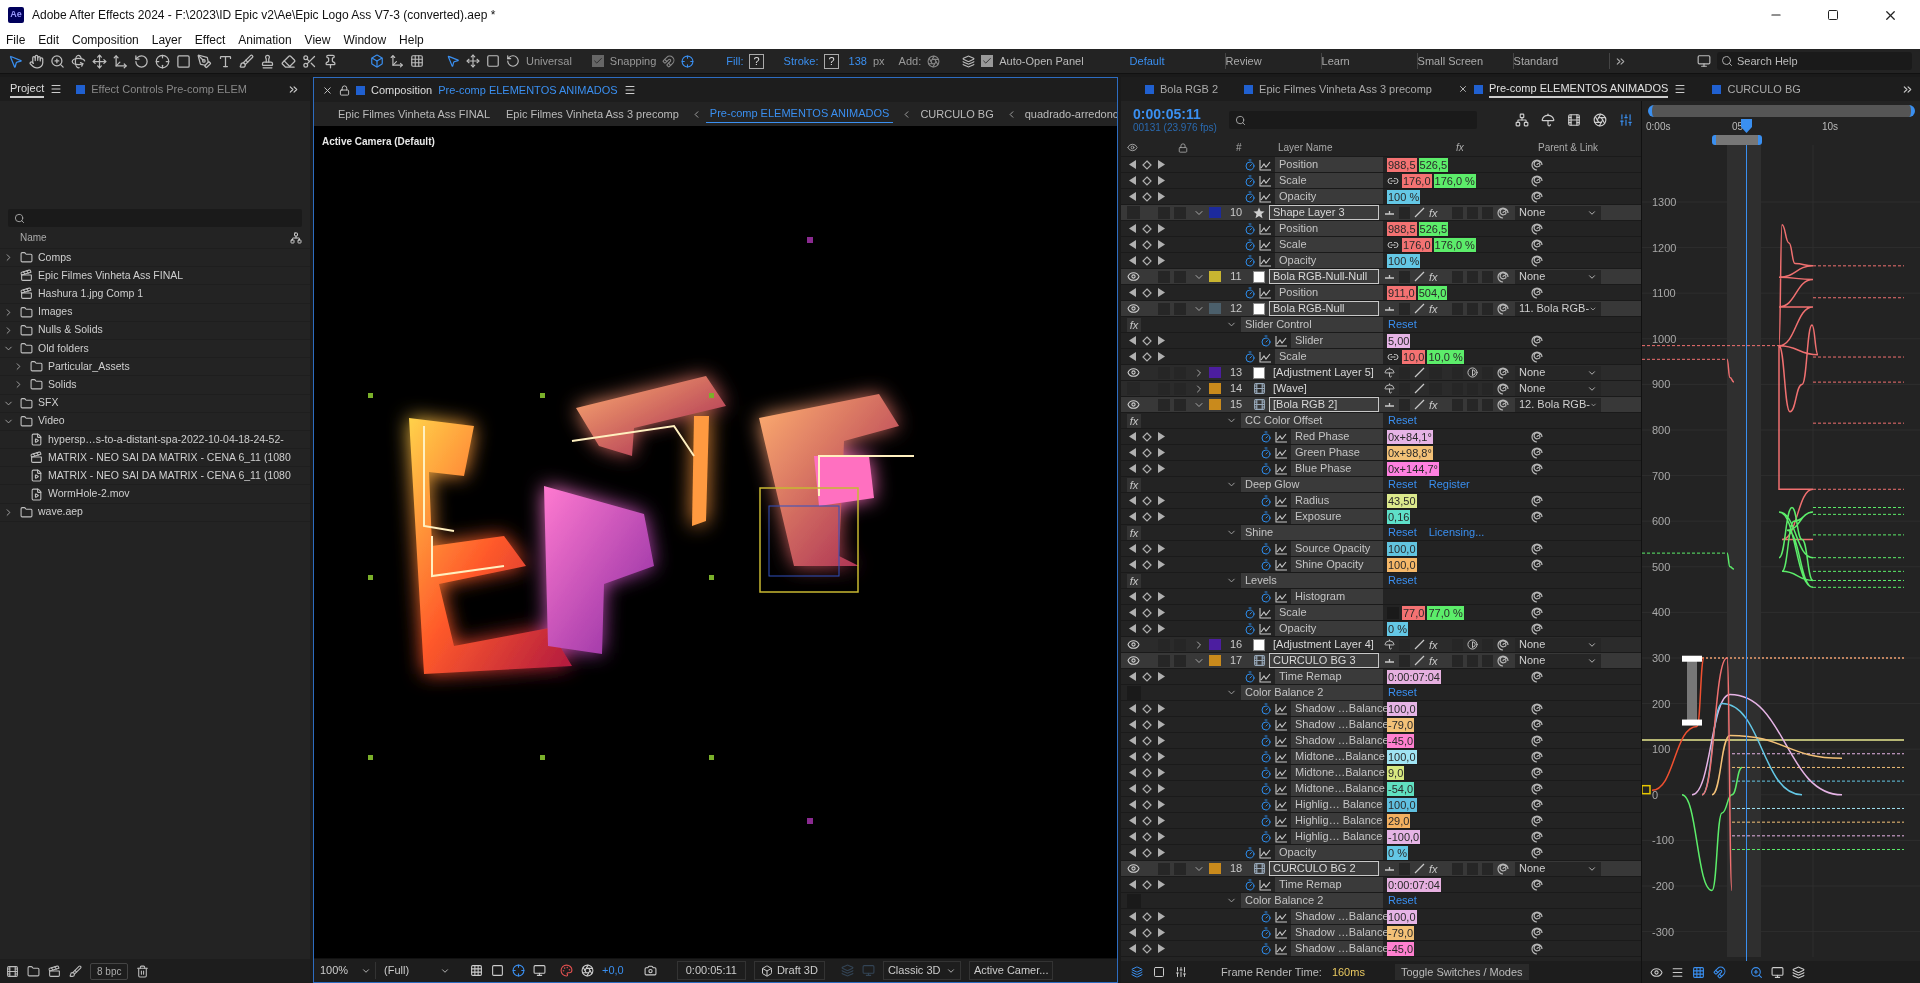  Describe the element at coordinates (1164, 868) in the screenshot. I see `solo-toggle` at that location.